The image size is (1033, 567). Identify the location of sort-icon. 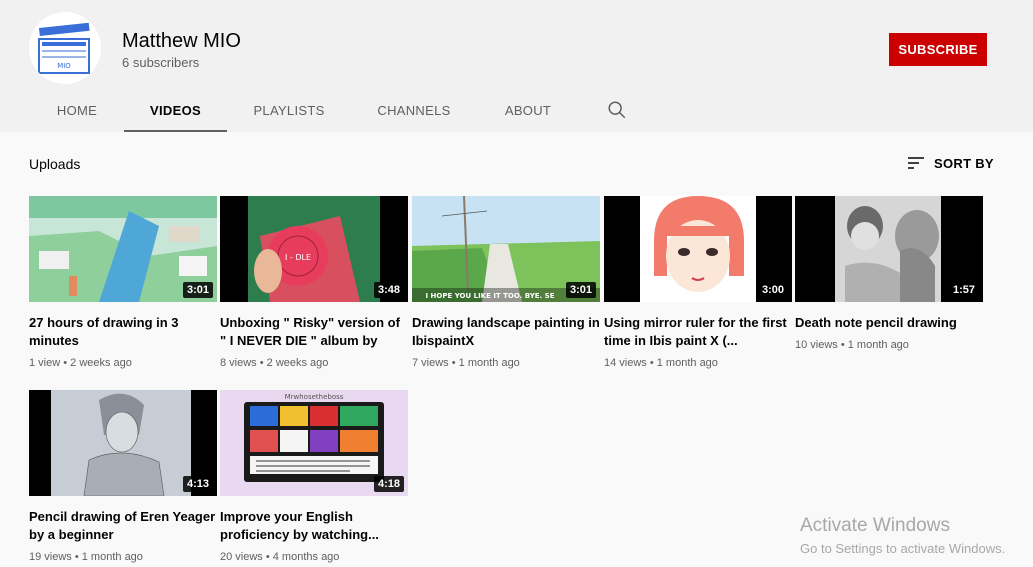
(916, 163).